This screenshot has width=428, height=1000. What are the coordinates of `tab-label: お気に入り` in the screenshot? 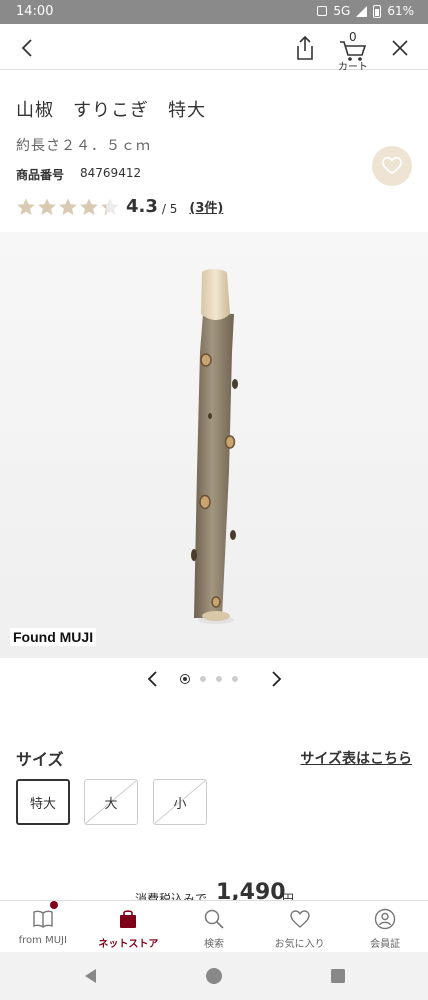 It's located at (299, 944).